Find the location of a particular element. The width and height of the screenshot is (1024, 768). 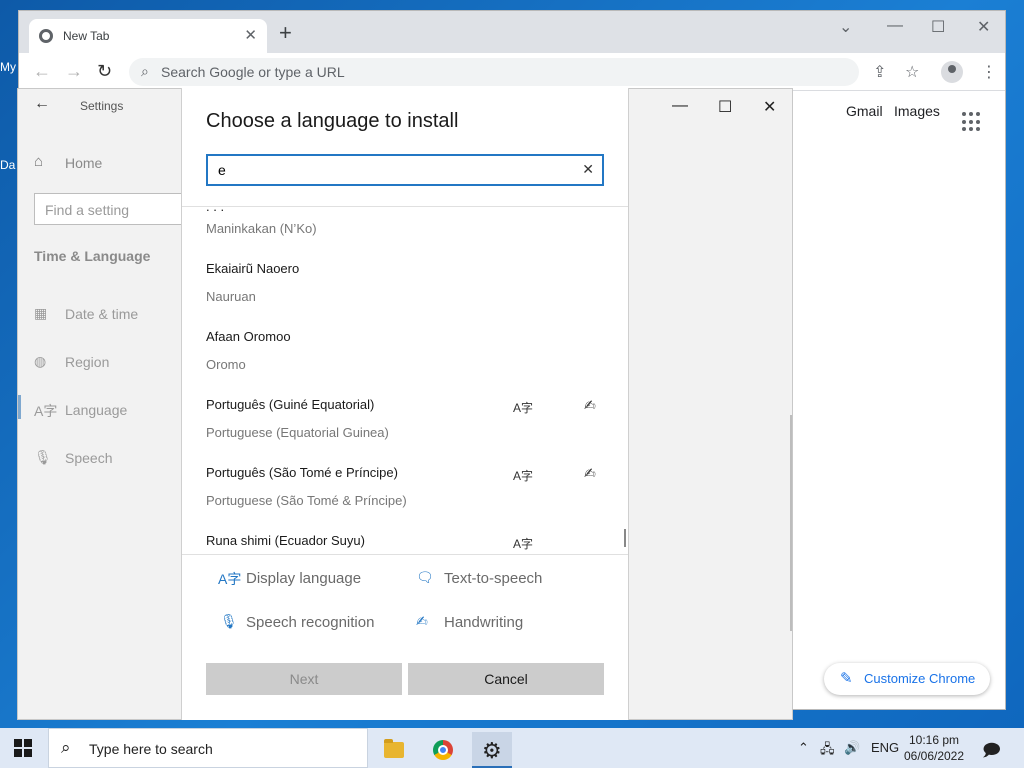

profile-avatar is located at coordinates (952, 72).